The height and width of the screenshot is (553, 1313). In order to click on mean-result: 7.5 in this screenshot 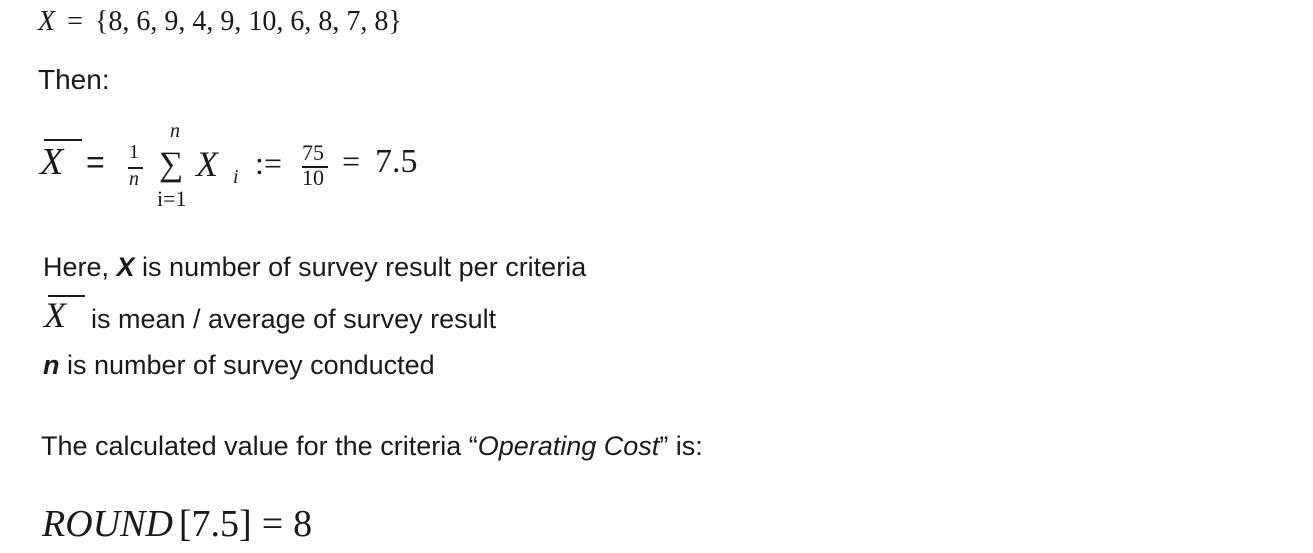, I will do `click(396, 161)`.